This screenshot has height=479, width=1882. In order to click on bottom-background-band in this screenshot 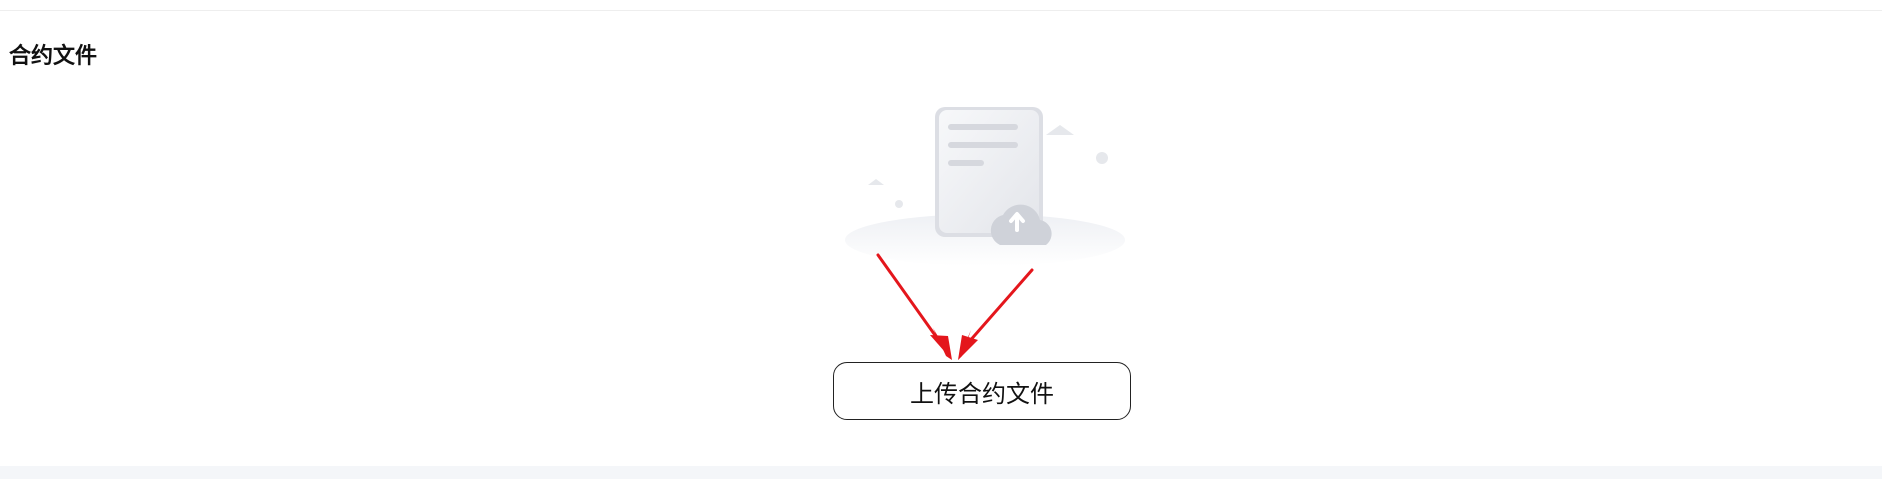, I will do `click(941, 472)`.